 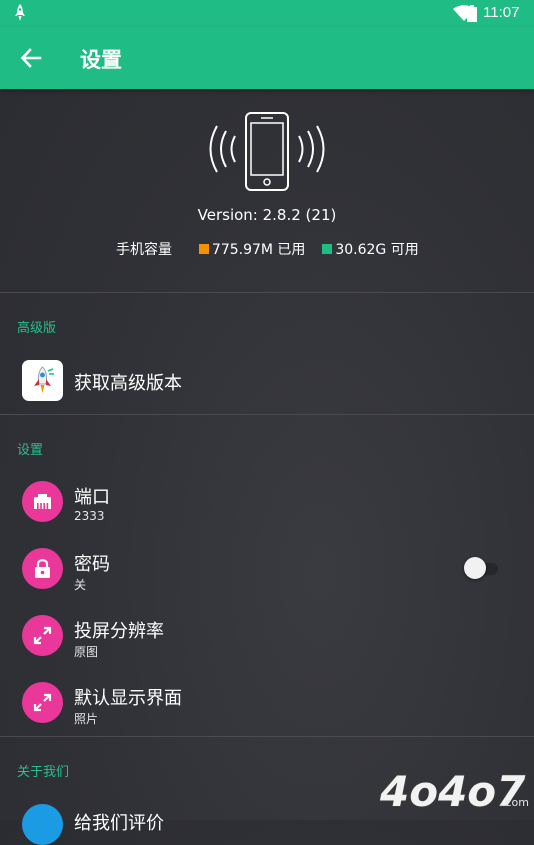 What do you see at coordinates (89, 516) in the screenshot?
I see `setting-port-value: 2333` at bounding box center [89, 516].